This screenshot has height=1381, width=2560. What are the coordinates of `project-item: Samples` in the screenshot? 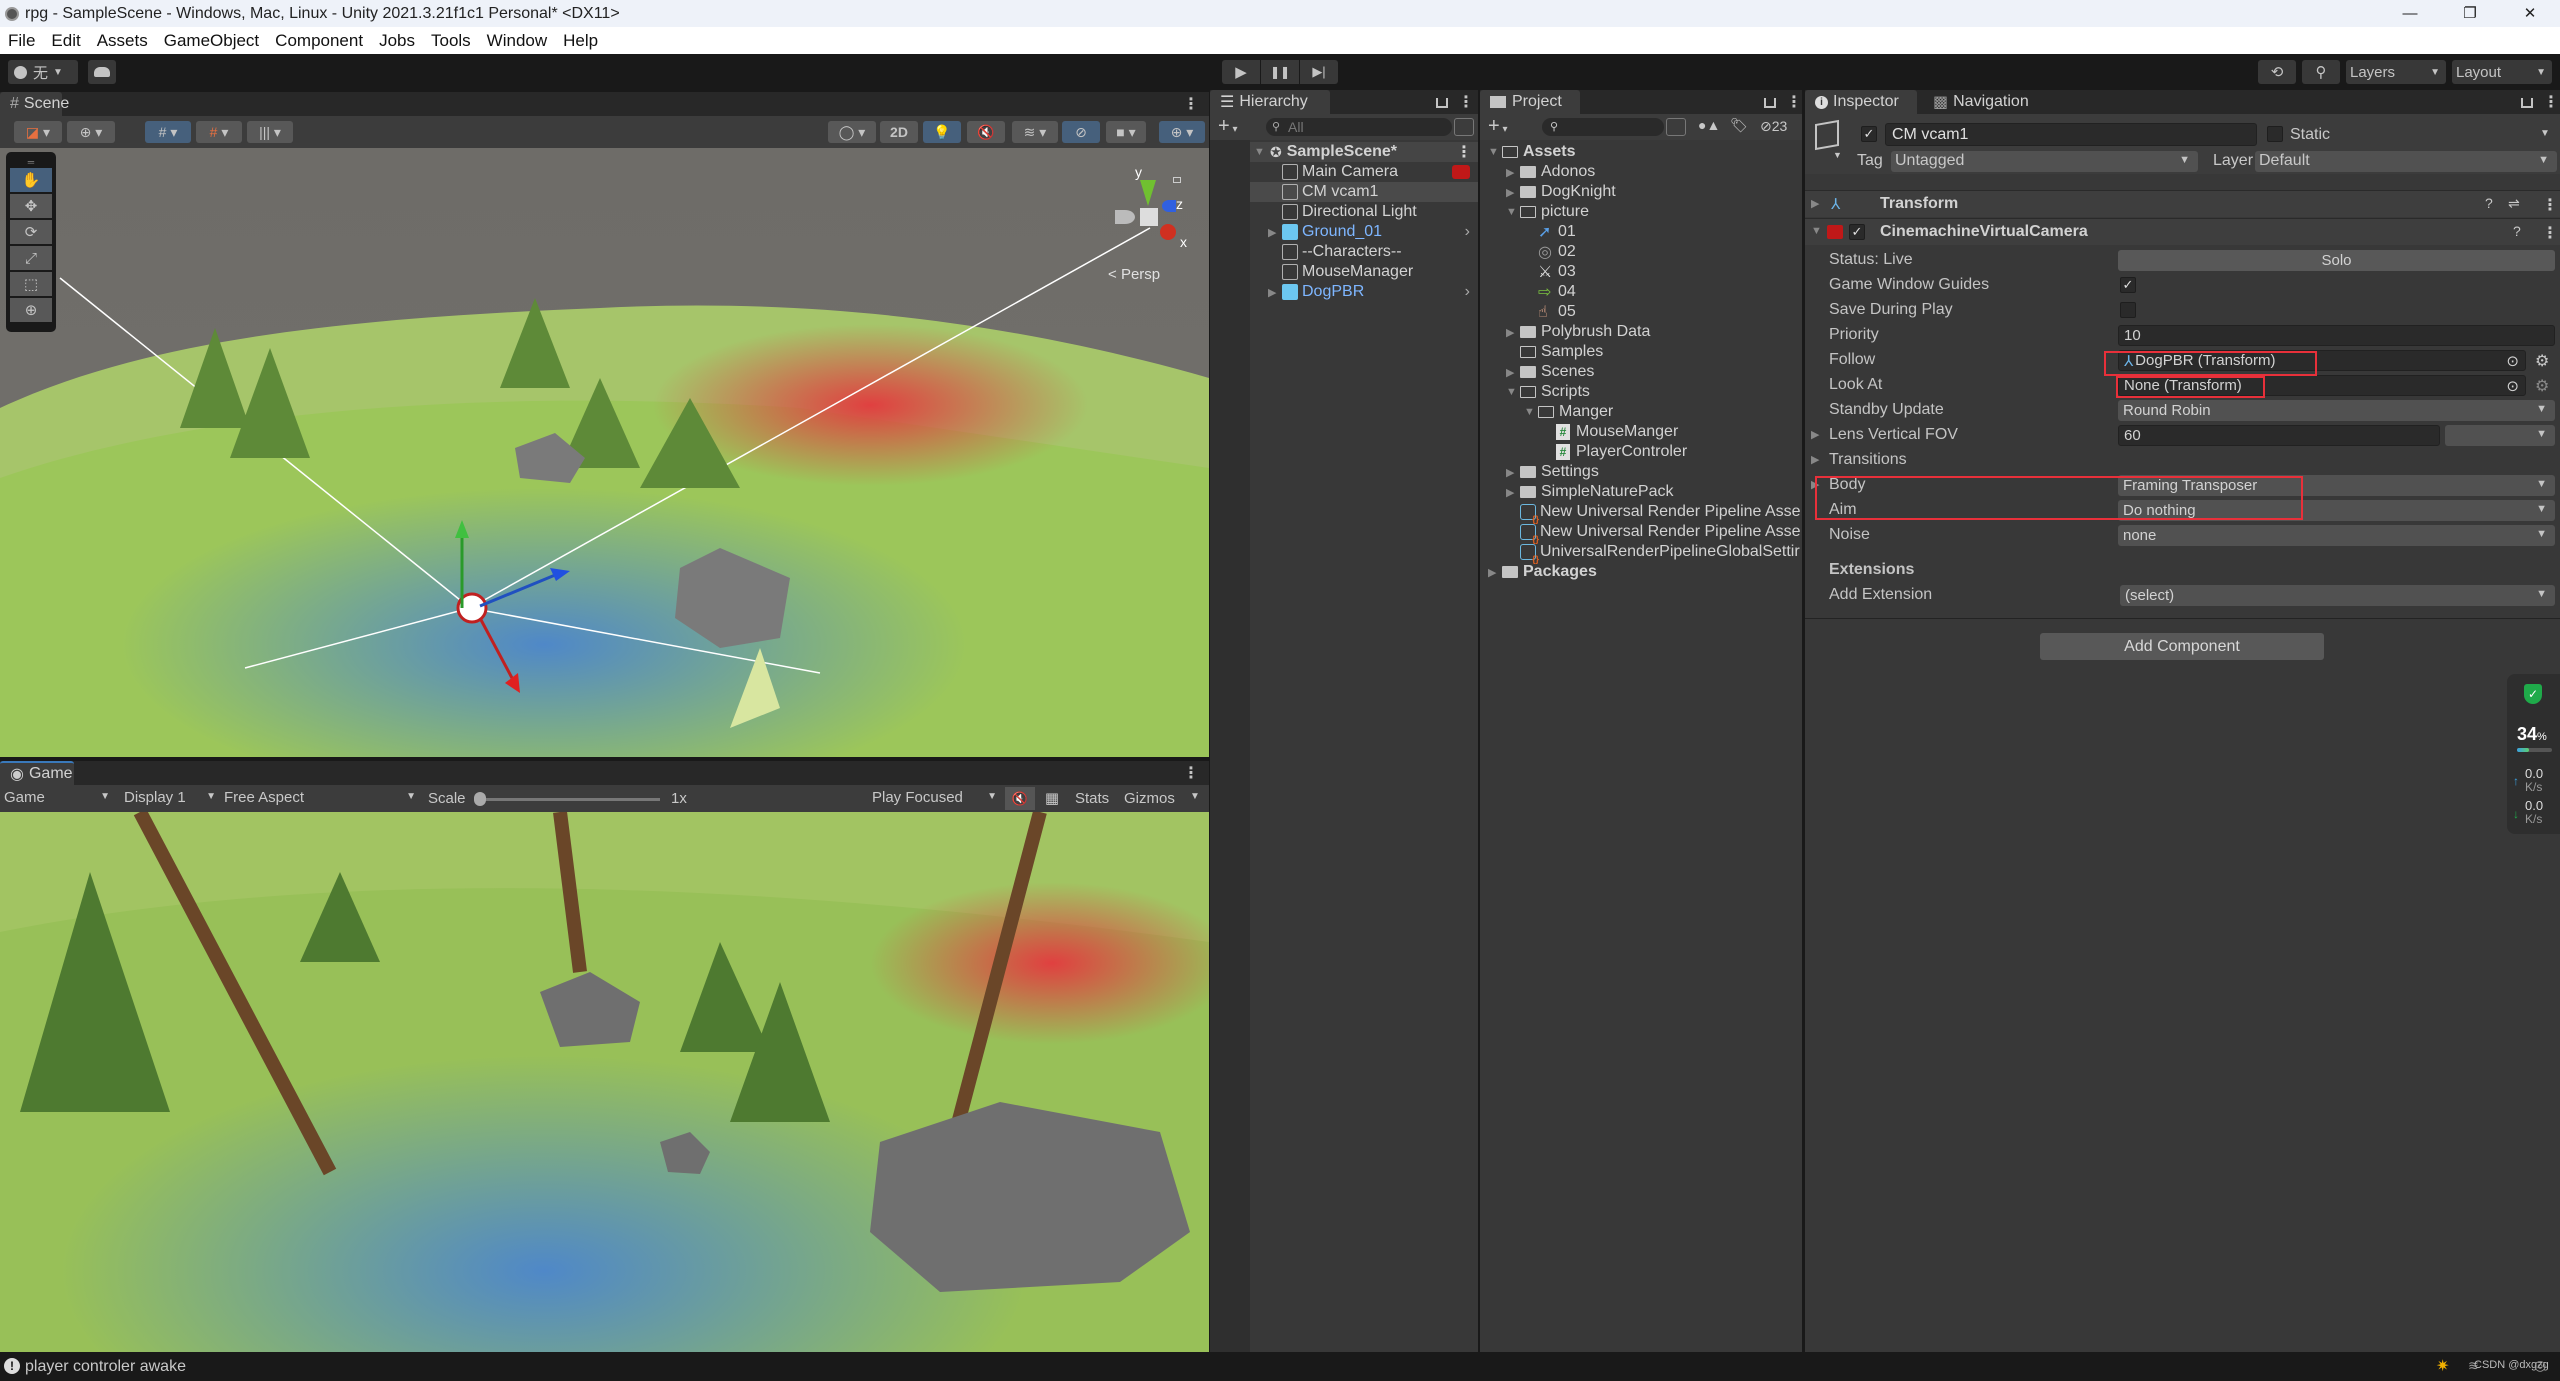 It's located at (1641, 352).